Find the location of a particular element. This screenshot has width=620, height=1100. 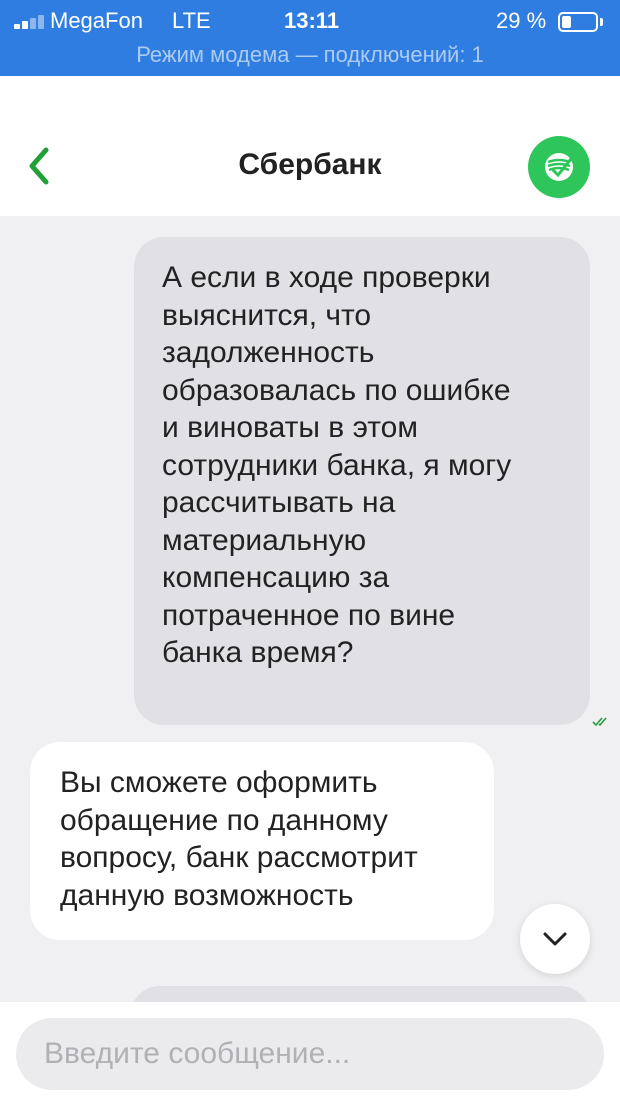

partial-message is located at coordinates (360, 994).